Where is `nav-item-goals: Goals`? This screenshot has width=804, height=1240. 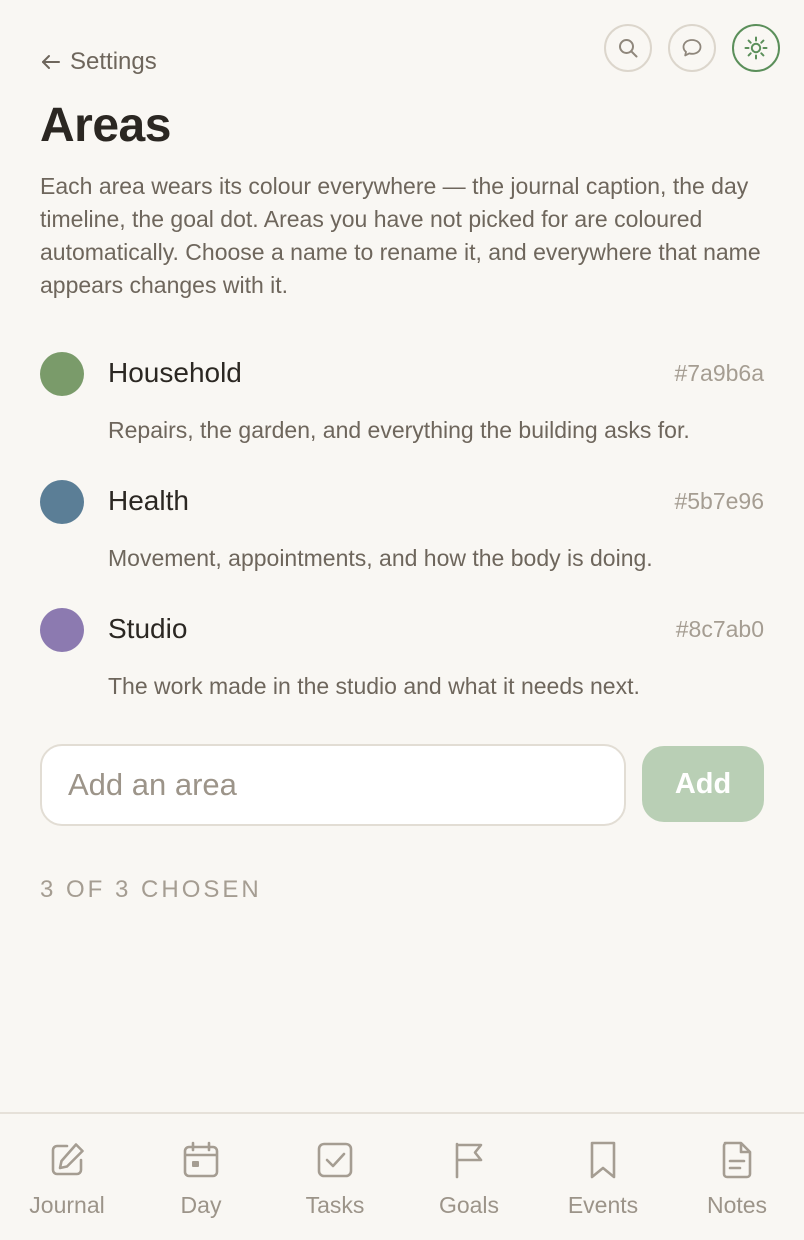 nav-item-goals: Goals is located at coordinates (469, 1177).